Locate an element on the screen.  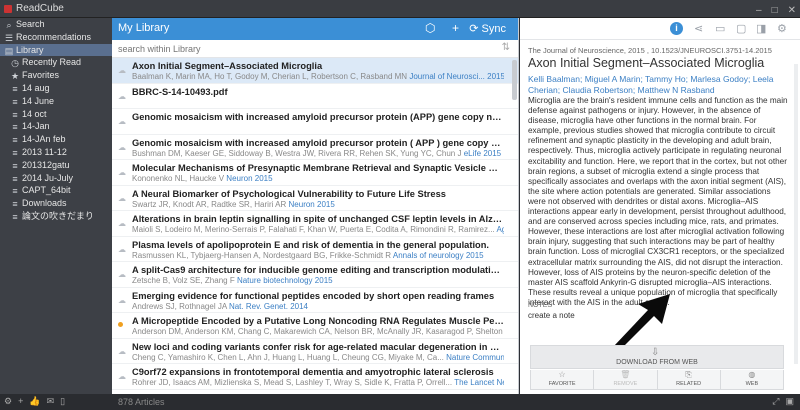
lock-icon: ▯ is located at coordinates (62, 401).